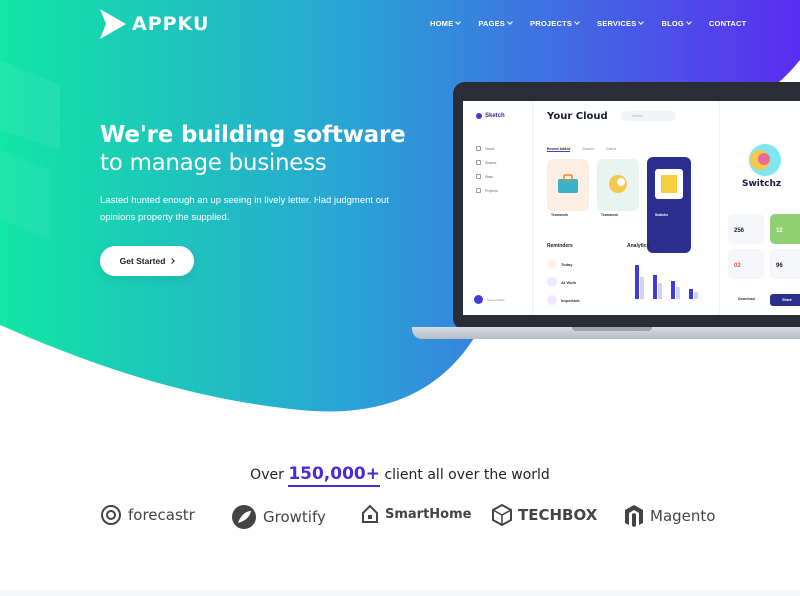 The width and height of the screenshot is (800, 596). I want to click on app-brand: Sketch, so click(490, 116).